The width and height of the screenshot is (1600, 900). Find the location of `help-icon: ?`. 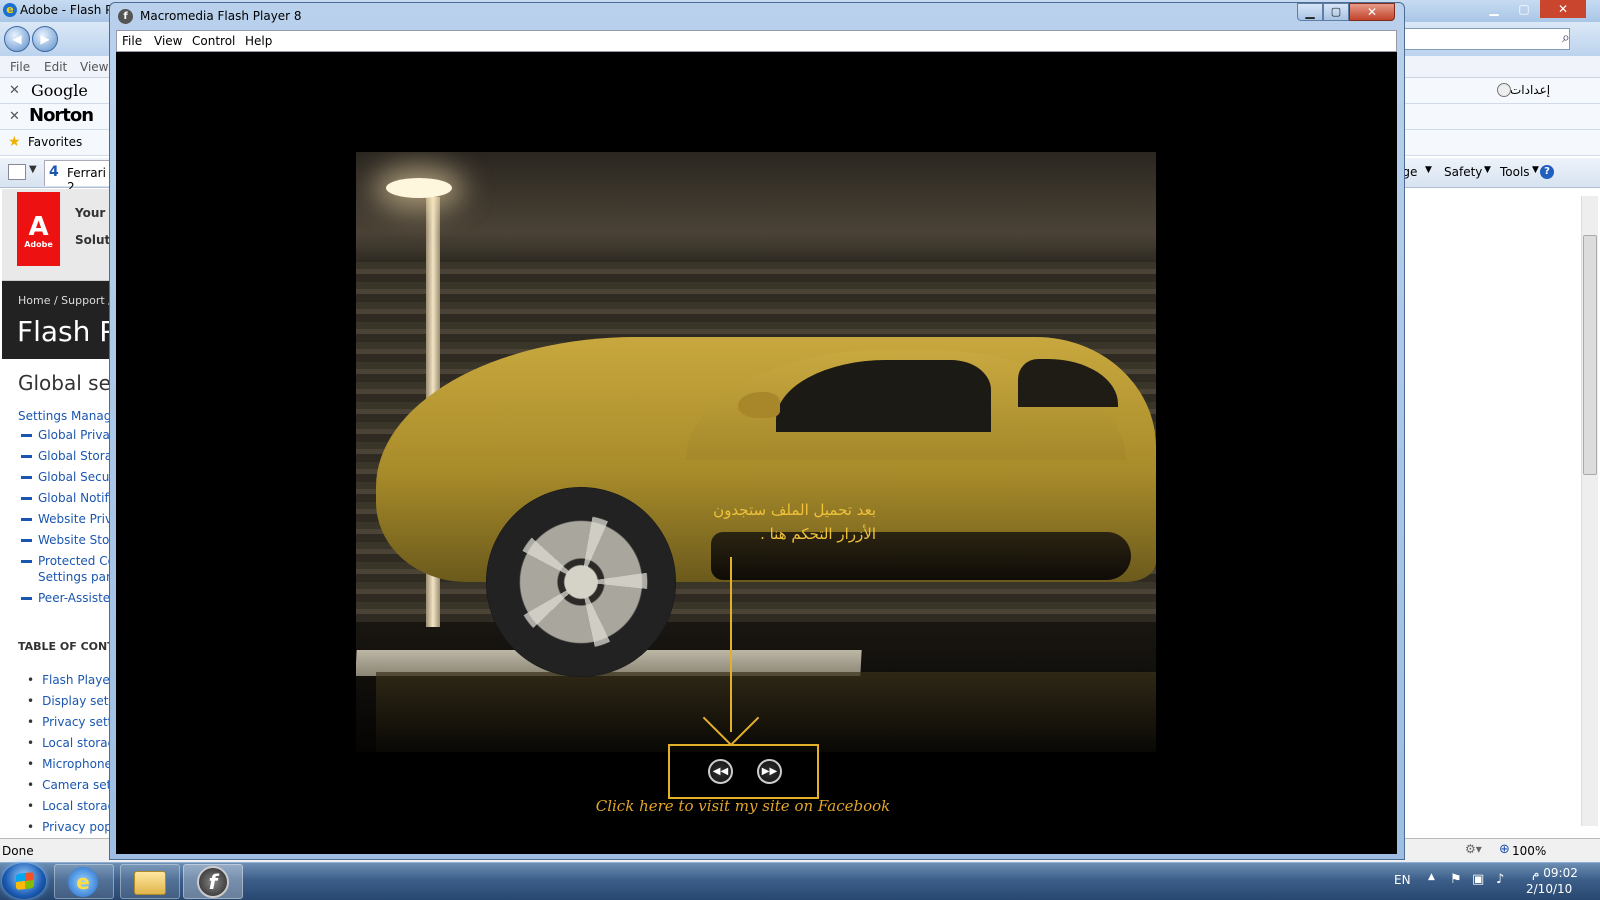

help-icon: ? is located at coordinates (1547, 172).